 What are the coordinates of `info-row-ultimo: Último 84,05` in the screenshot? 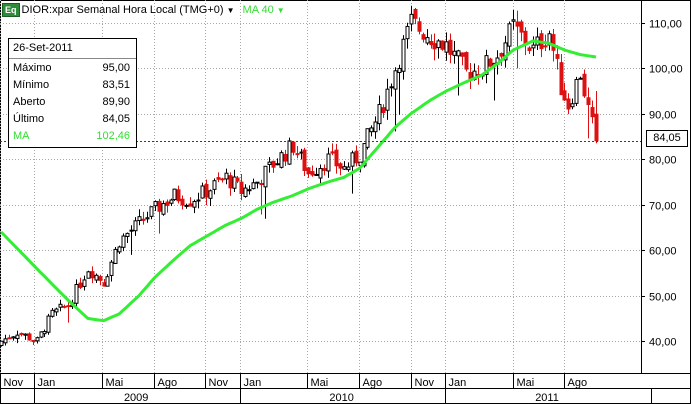 It's located at (71, 119).